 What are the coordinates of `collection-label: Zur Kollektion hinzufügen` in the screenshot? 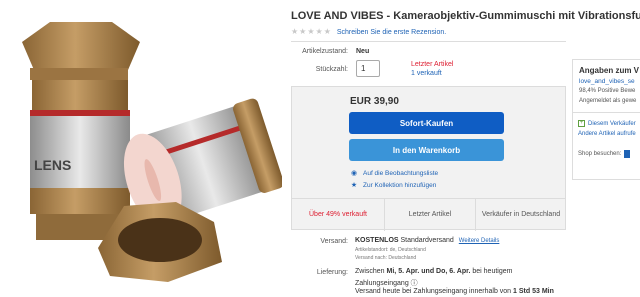 It's located at (400, 185).